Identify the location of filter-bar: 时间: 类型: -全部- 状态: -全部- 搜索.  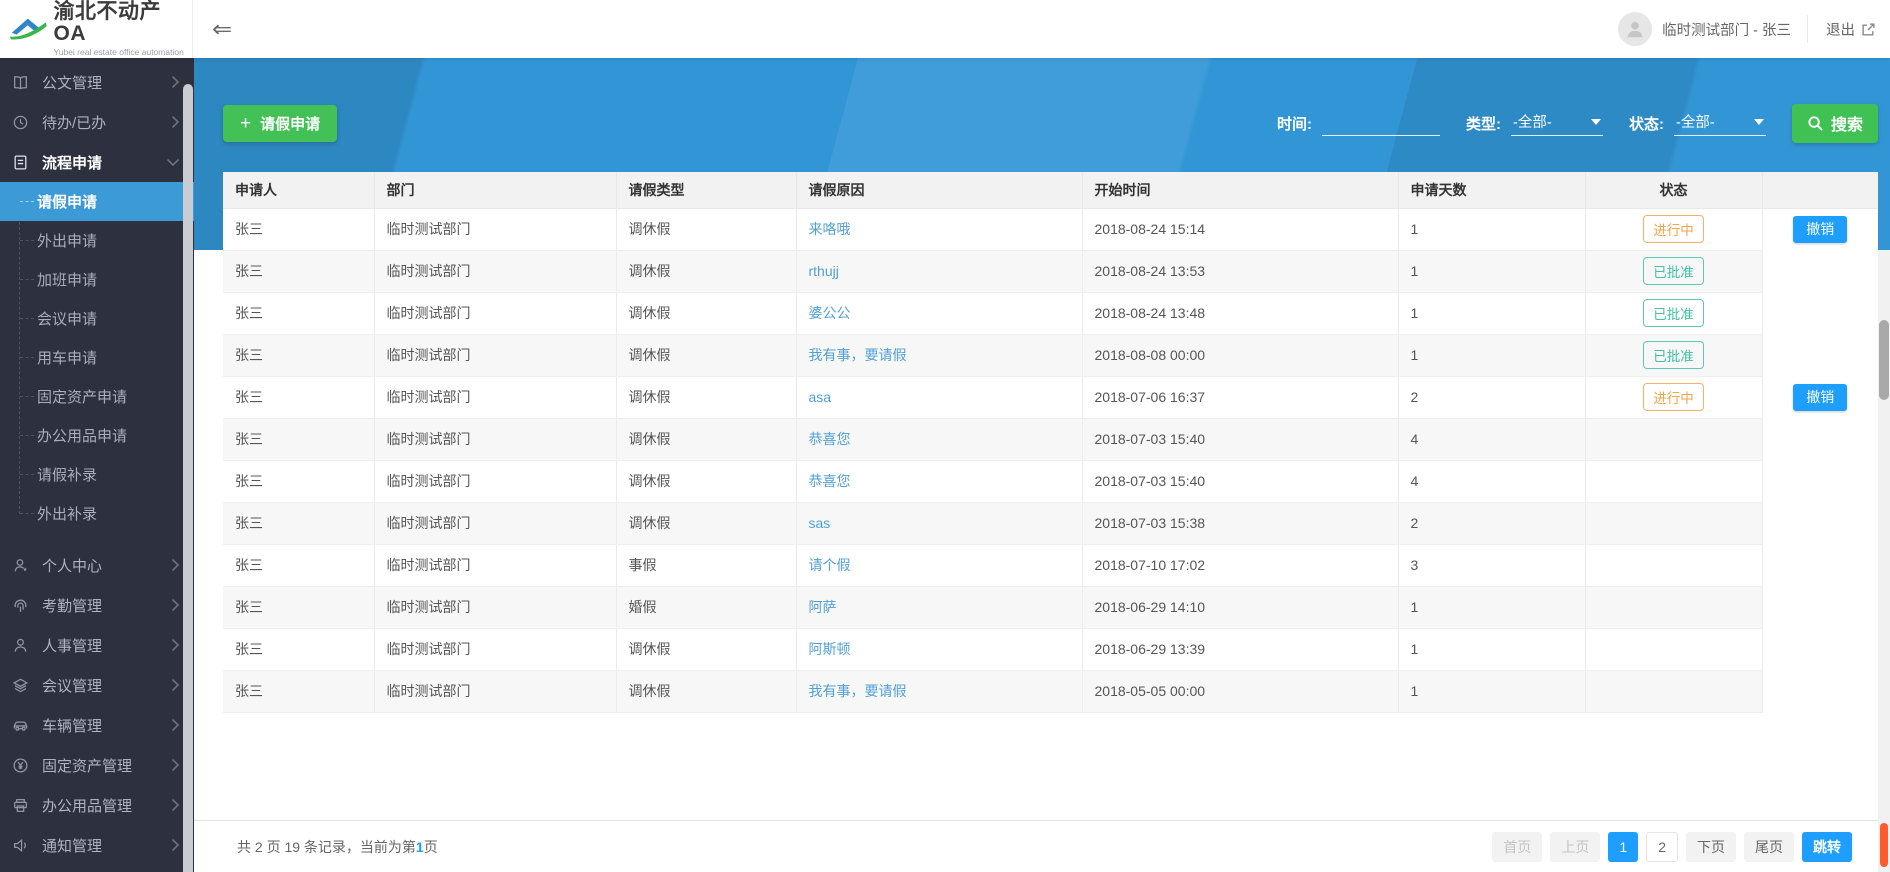
(1577, 123).